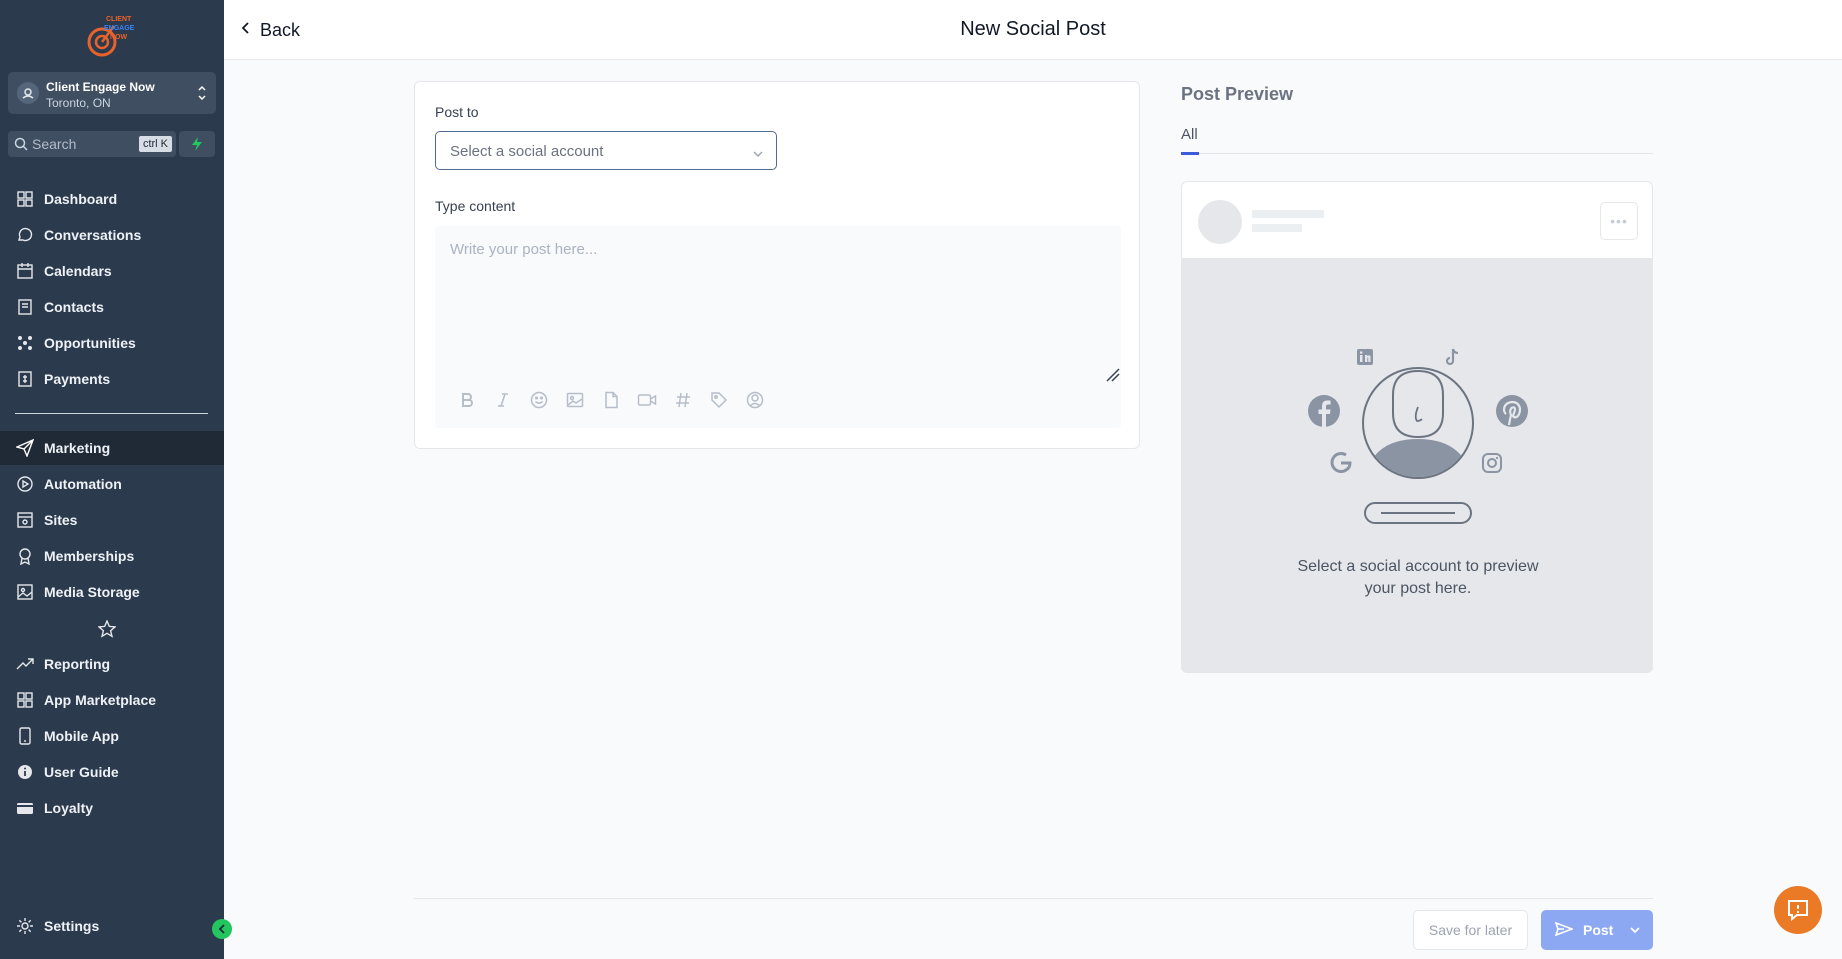 This screenshot has height=959, width=1842. I want to click on account-switcher: Client Engage Now Toronto, ON, so click(112, 93).